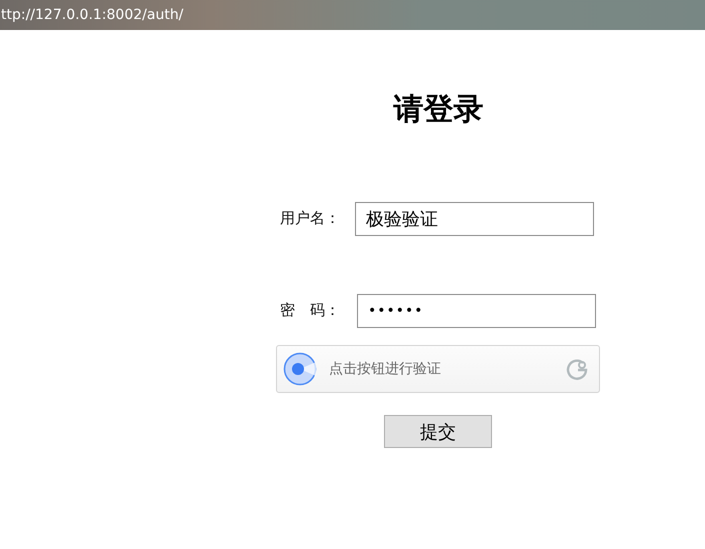 This screenshot has height=549, width=705. Describe the element at coordinates (438, 431) in the screenshot. I see `submit-button: 提交` at that location.